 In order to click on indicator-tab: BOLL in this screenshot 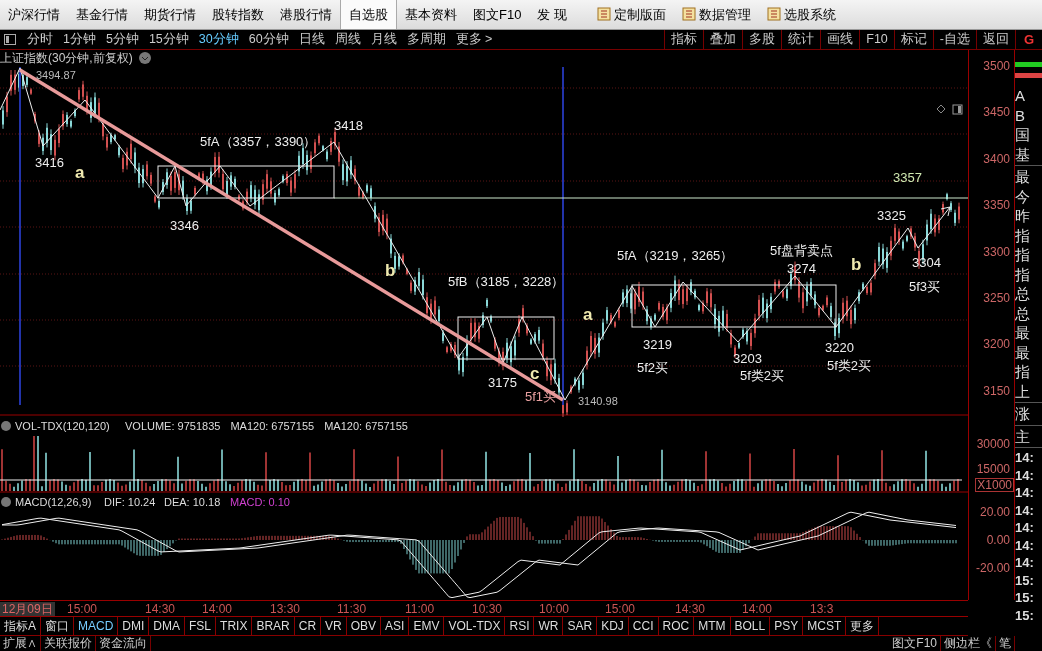, I will do `click(750, 626)`.